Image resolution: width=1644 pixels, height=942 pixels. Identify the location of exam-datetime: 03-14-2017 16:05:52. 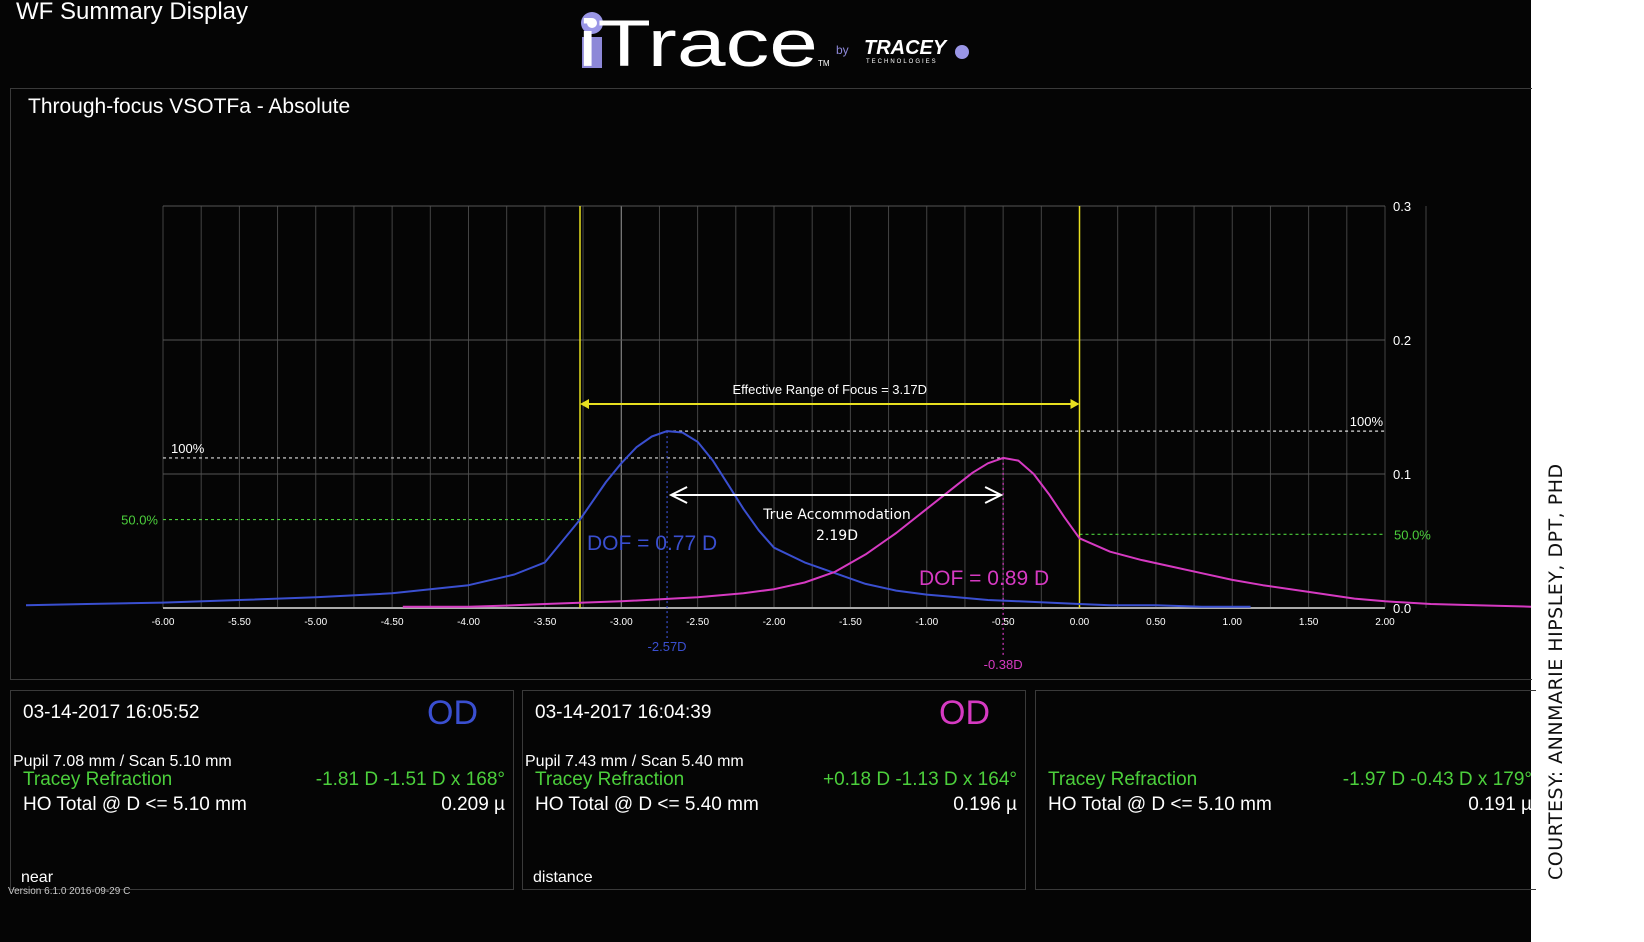
(111, 712).